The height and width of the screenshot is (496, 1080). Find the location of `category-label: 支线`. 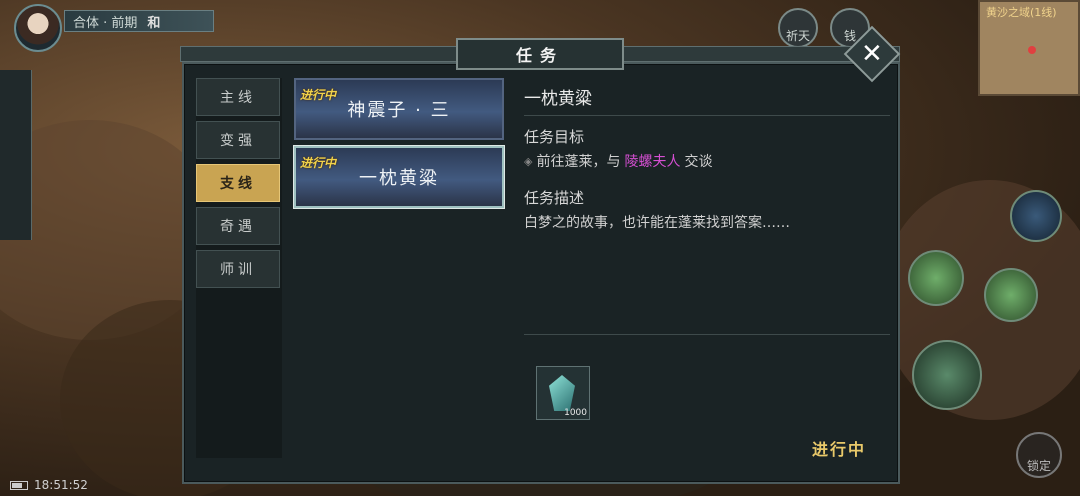

category-label: 支线 is located at coordinates (238, 184).